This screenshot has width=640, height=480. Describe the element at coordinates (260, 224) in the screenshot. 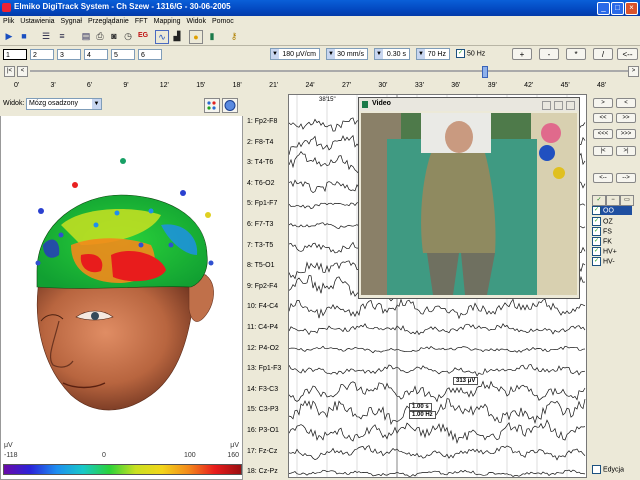

I see `channel-label: 6: F7-T3` at that location.